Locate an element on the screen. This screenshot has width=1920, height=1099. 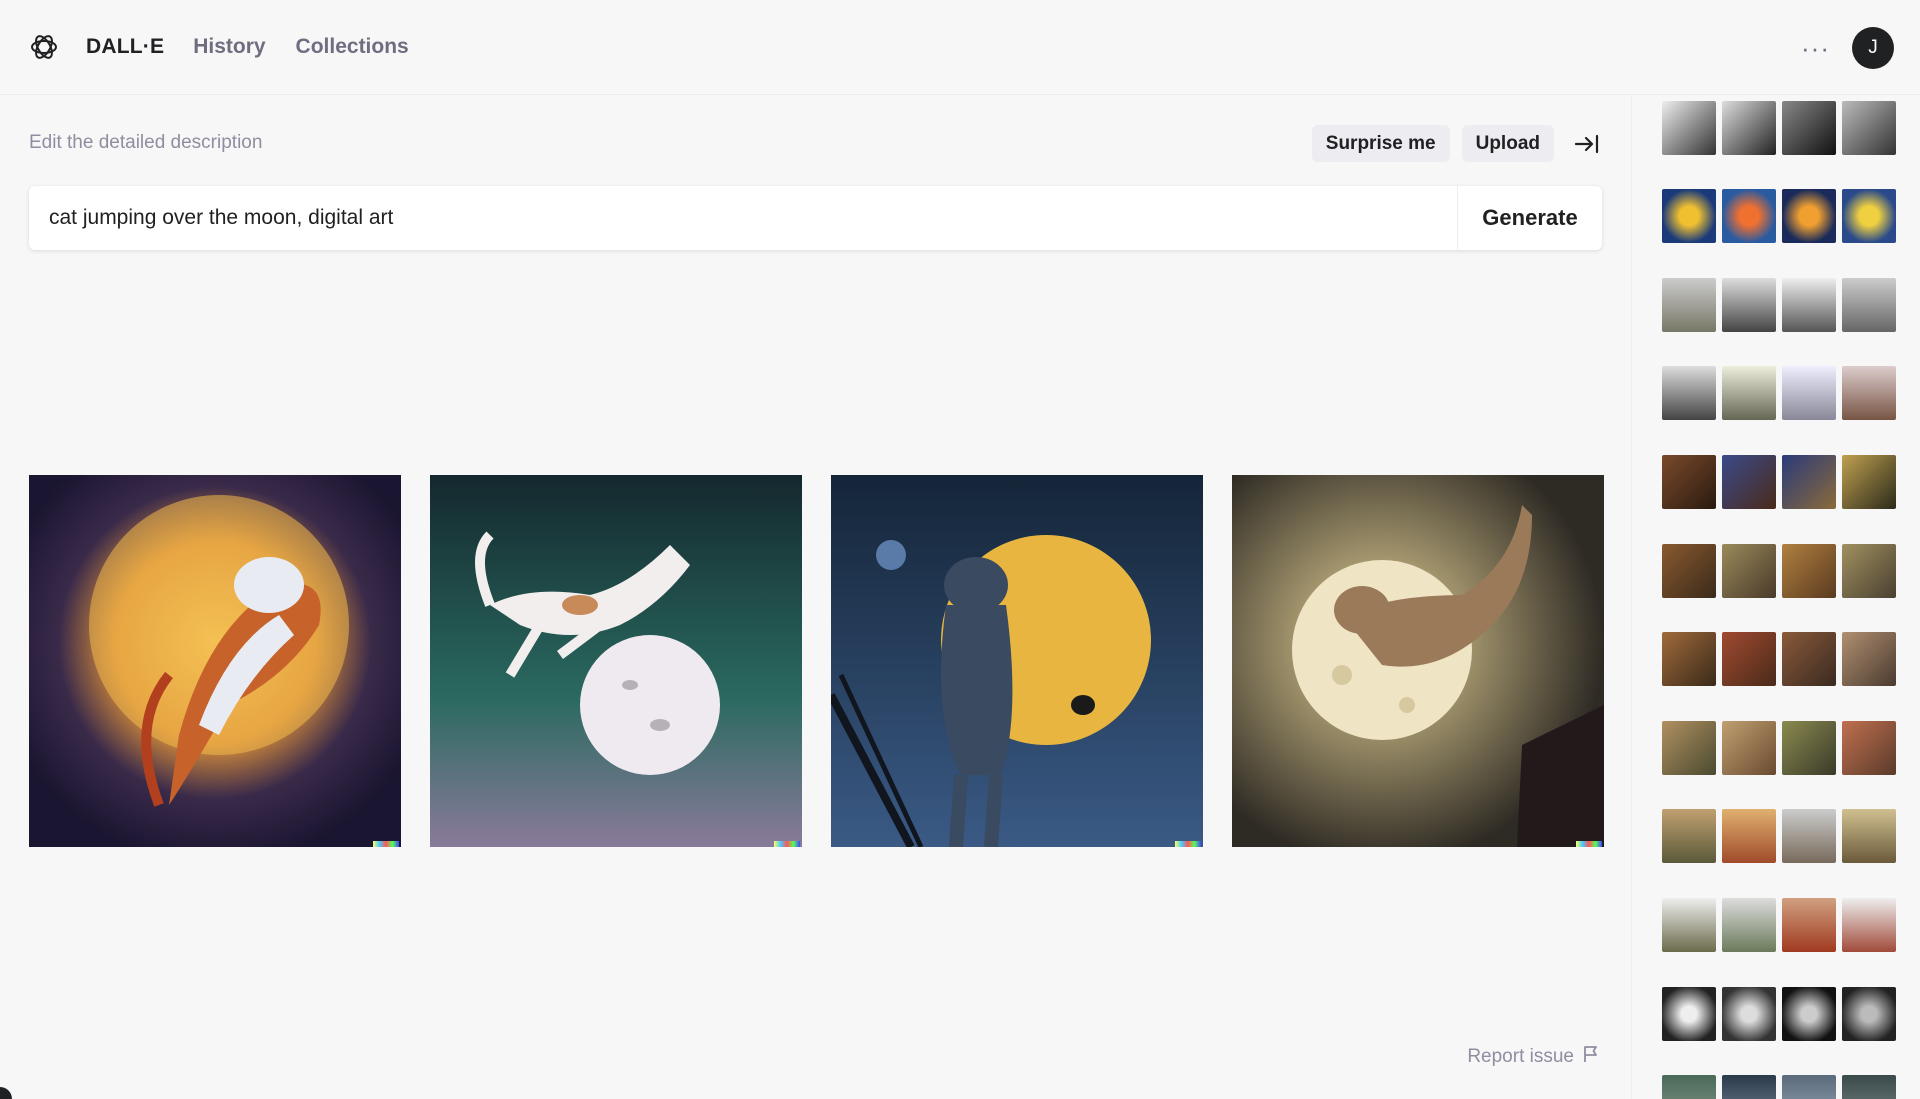
more-options-icon: ··· is located at coordinates (1815, 48).